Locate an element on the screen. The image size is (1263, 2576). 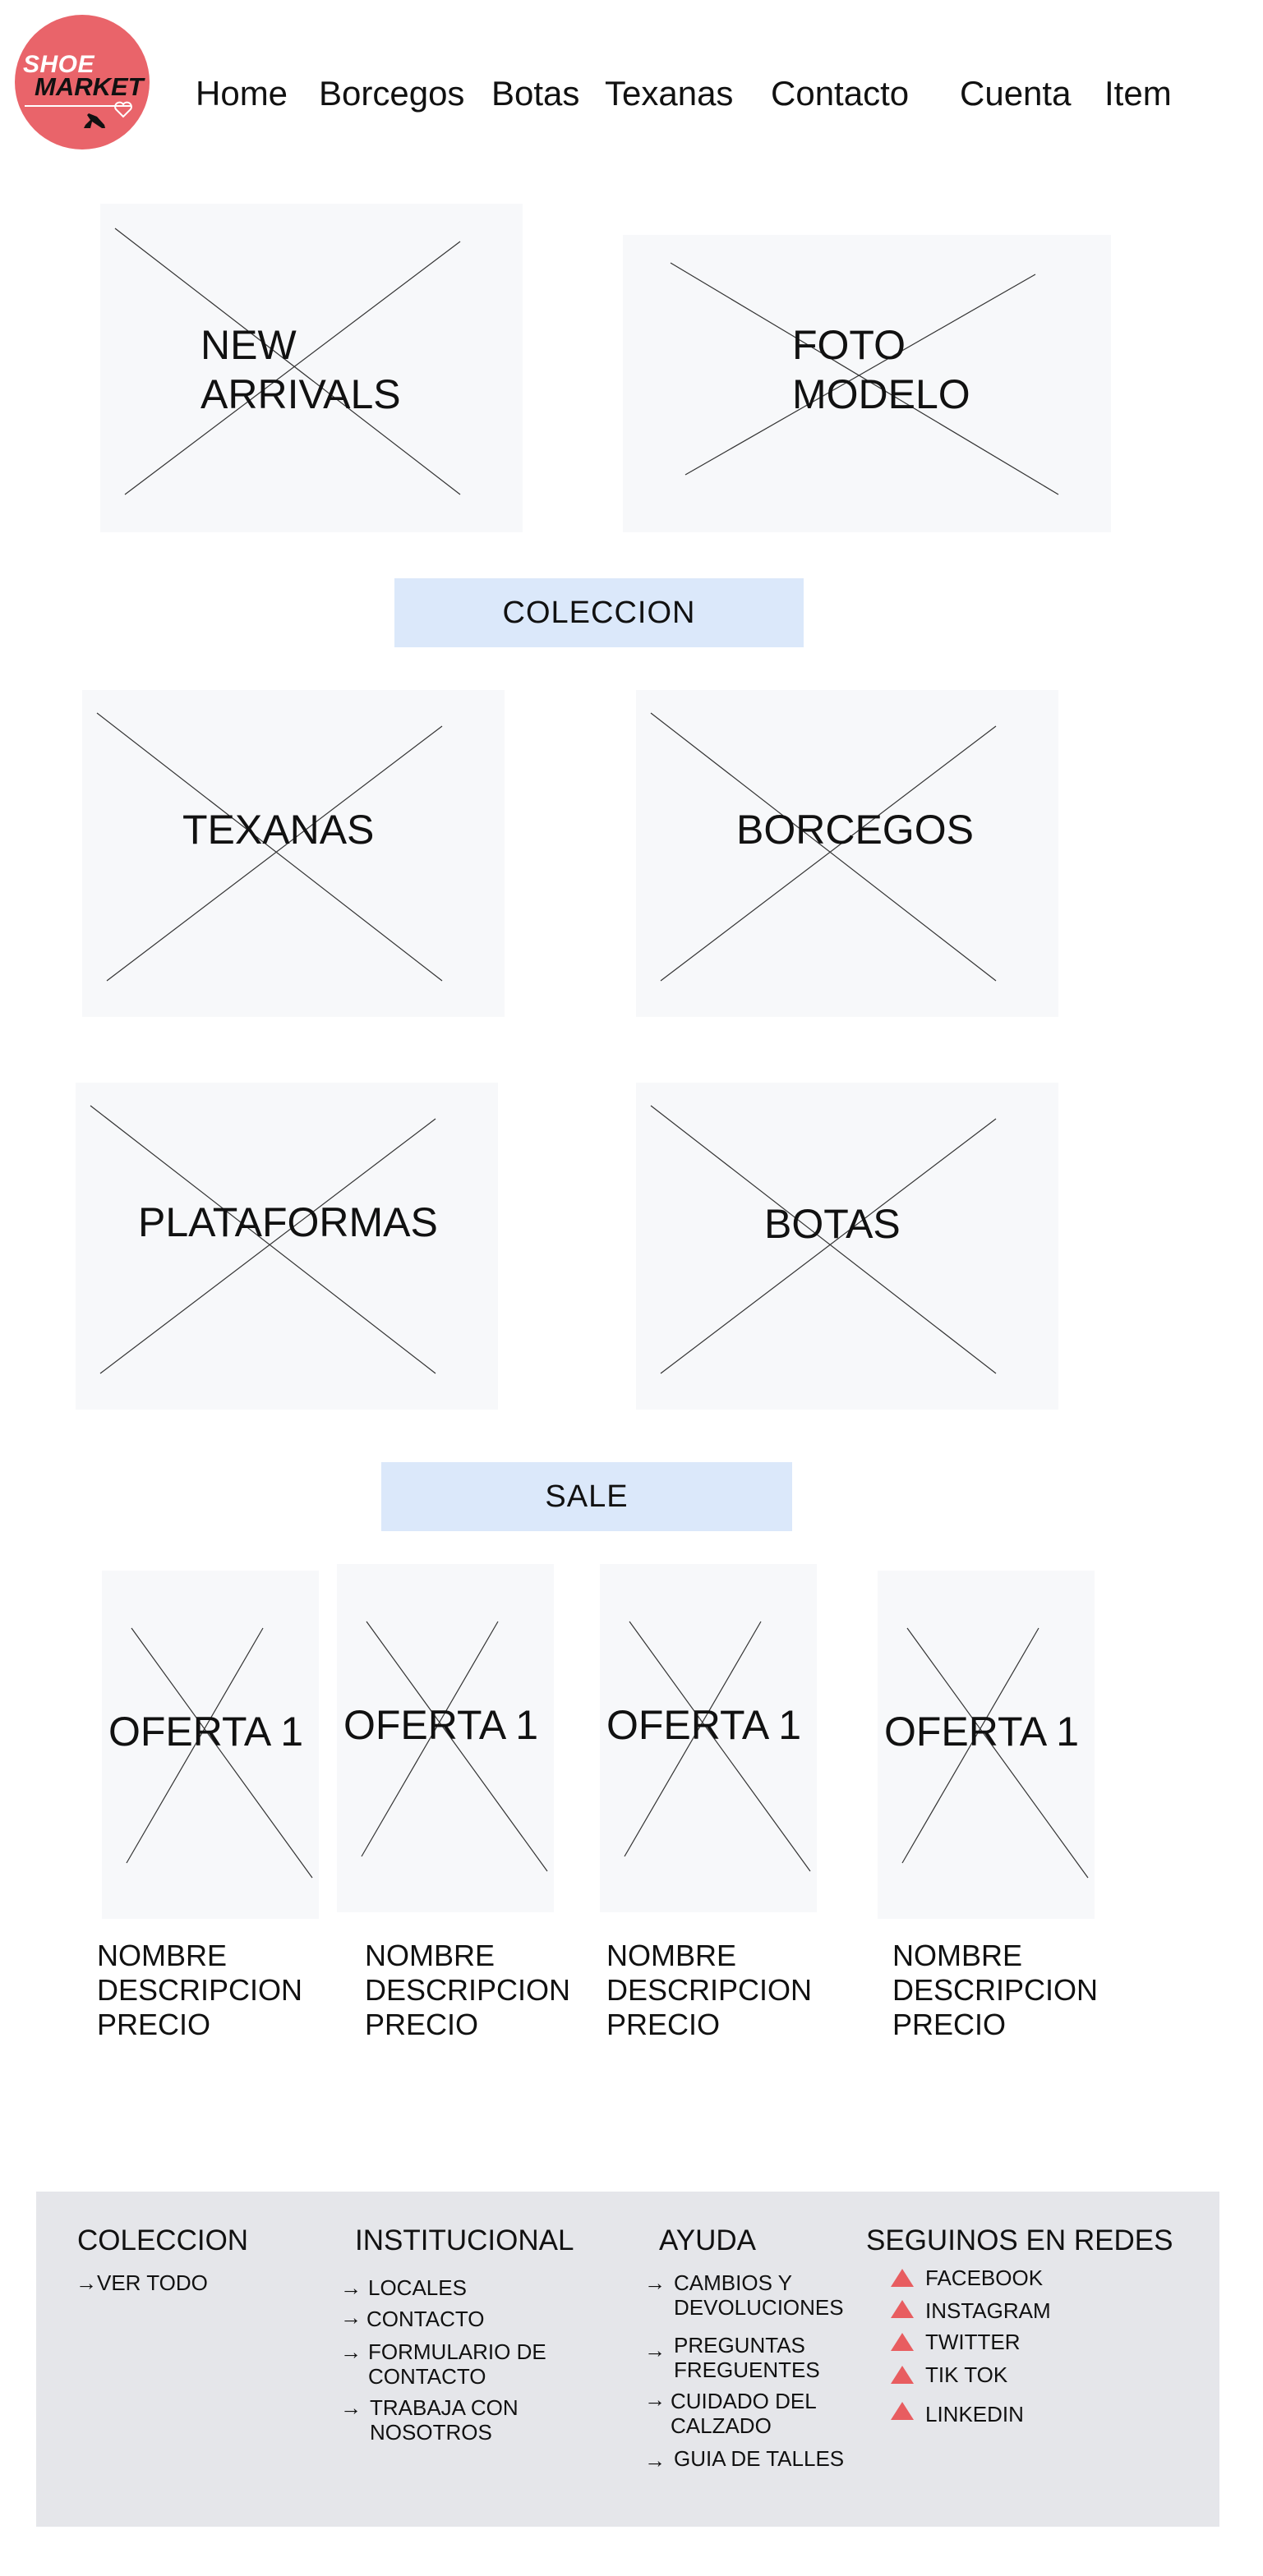
nav-botas: Botas is located at coordinates (535, 93).